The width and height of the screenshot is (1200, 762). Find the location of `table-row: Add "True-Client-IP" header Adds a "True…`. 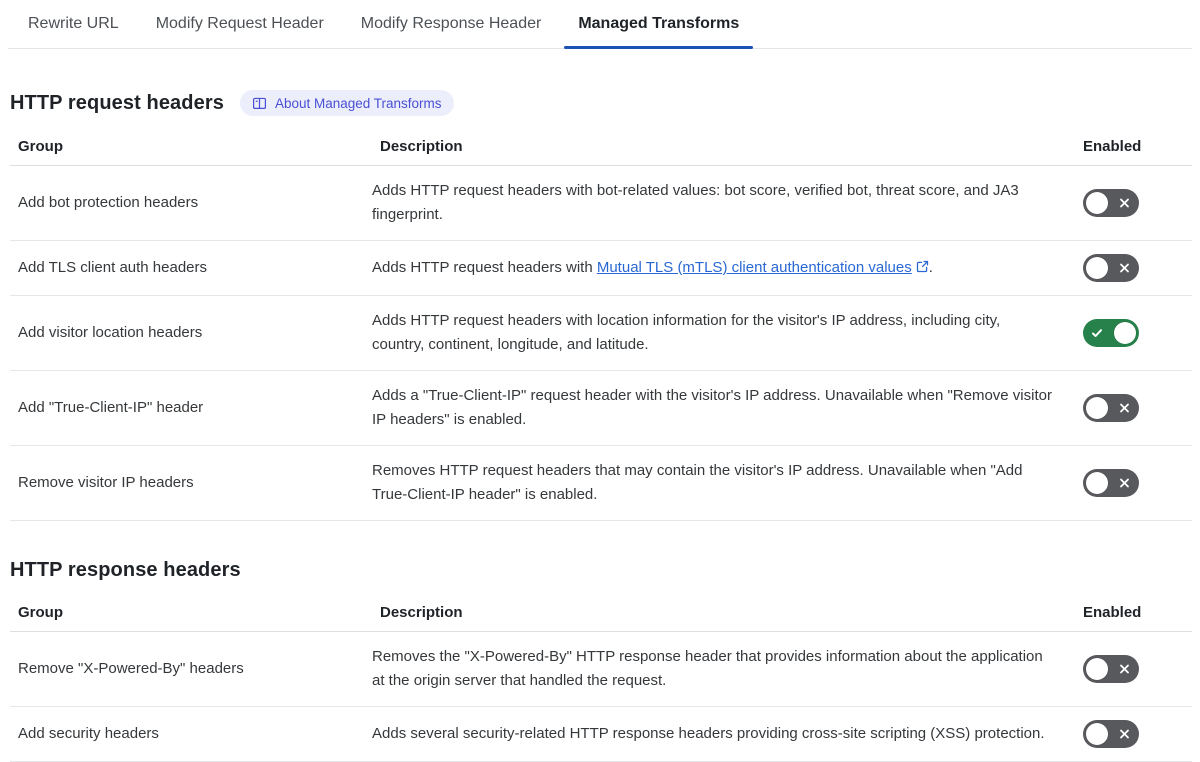

table-row: Add "True-Client-IP" header Adds a "True… is located at coordinates (601, 408).